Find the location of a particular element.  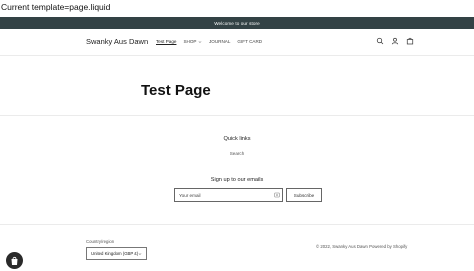

footer-bottom-divider is located at coordinates (237, 224).